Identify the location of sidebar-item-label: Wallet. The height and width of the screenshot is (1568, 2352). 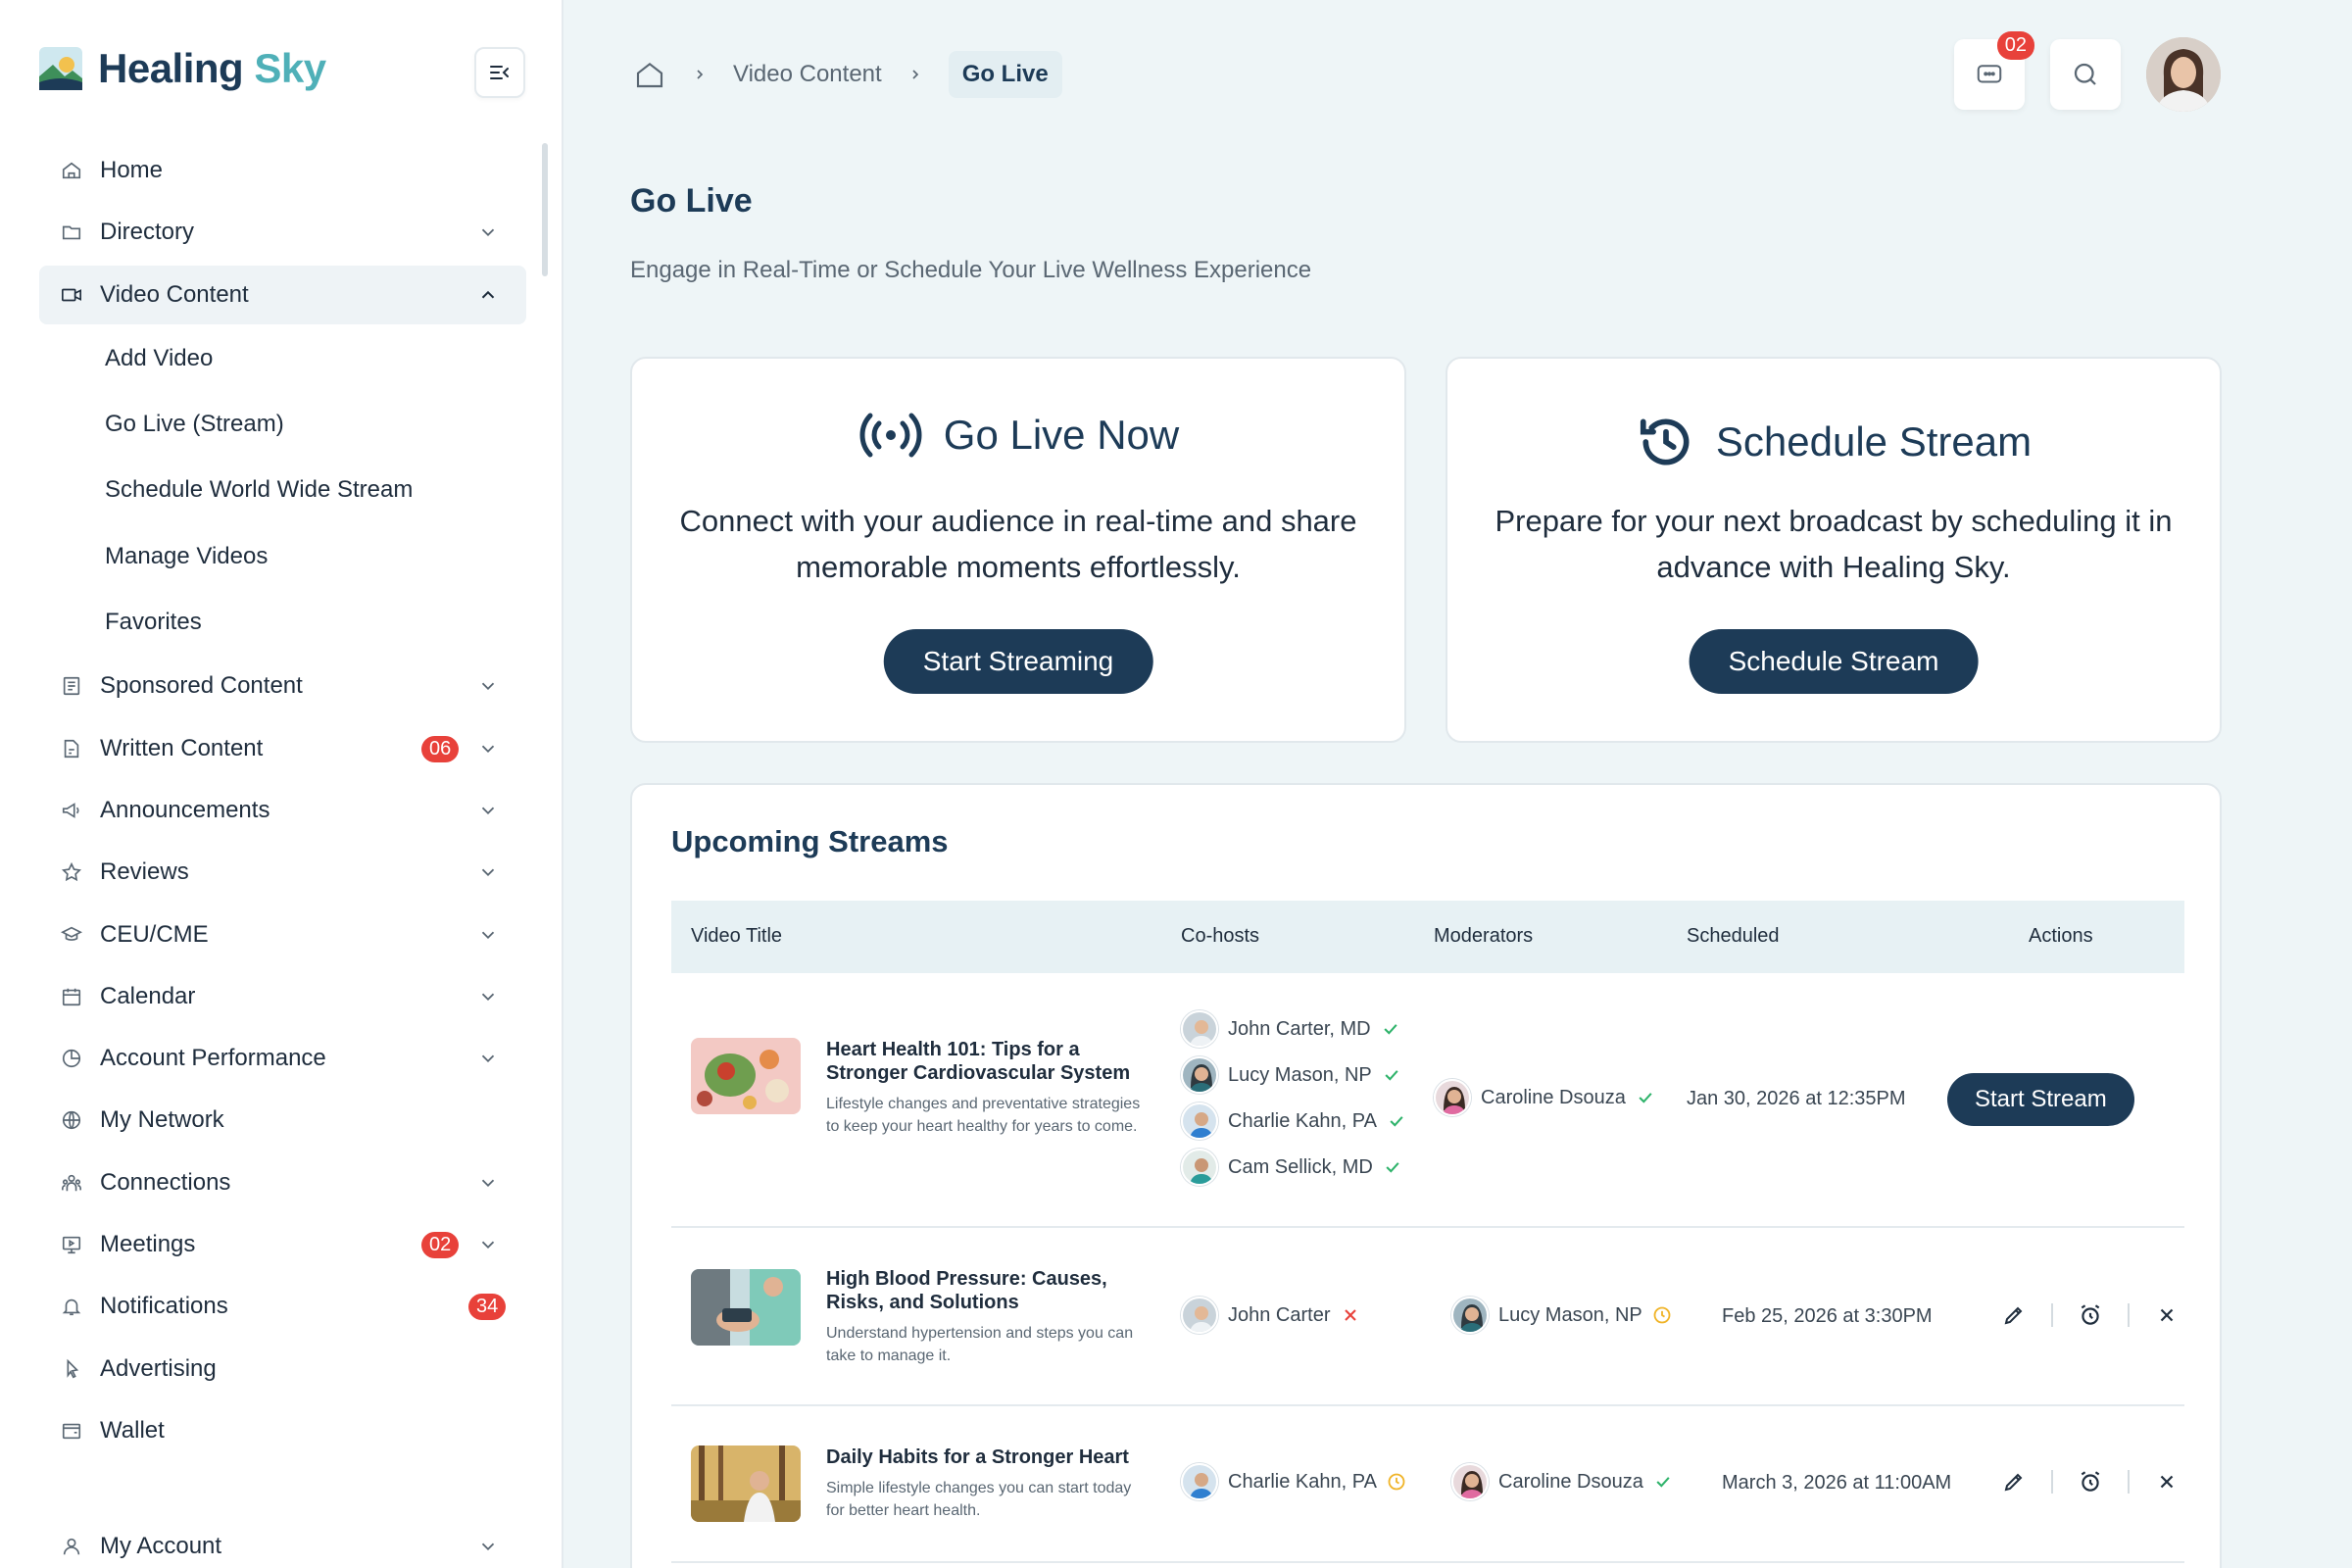
(132, 1430).